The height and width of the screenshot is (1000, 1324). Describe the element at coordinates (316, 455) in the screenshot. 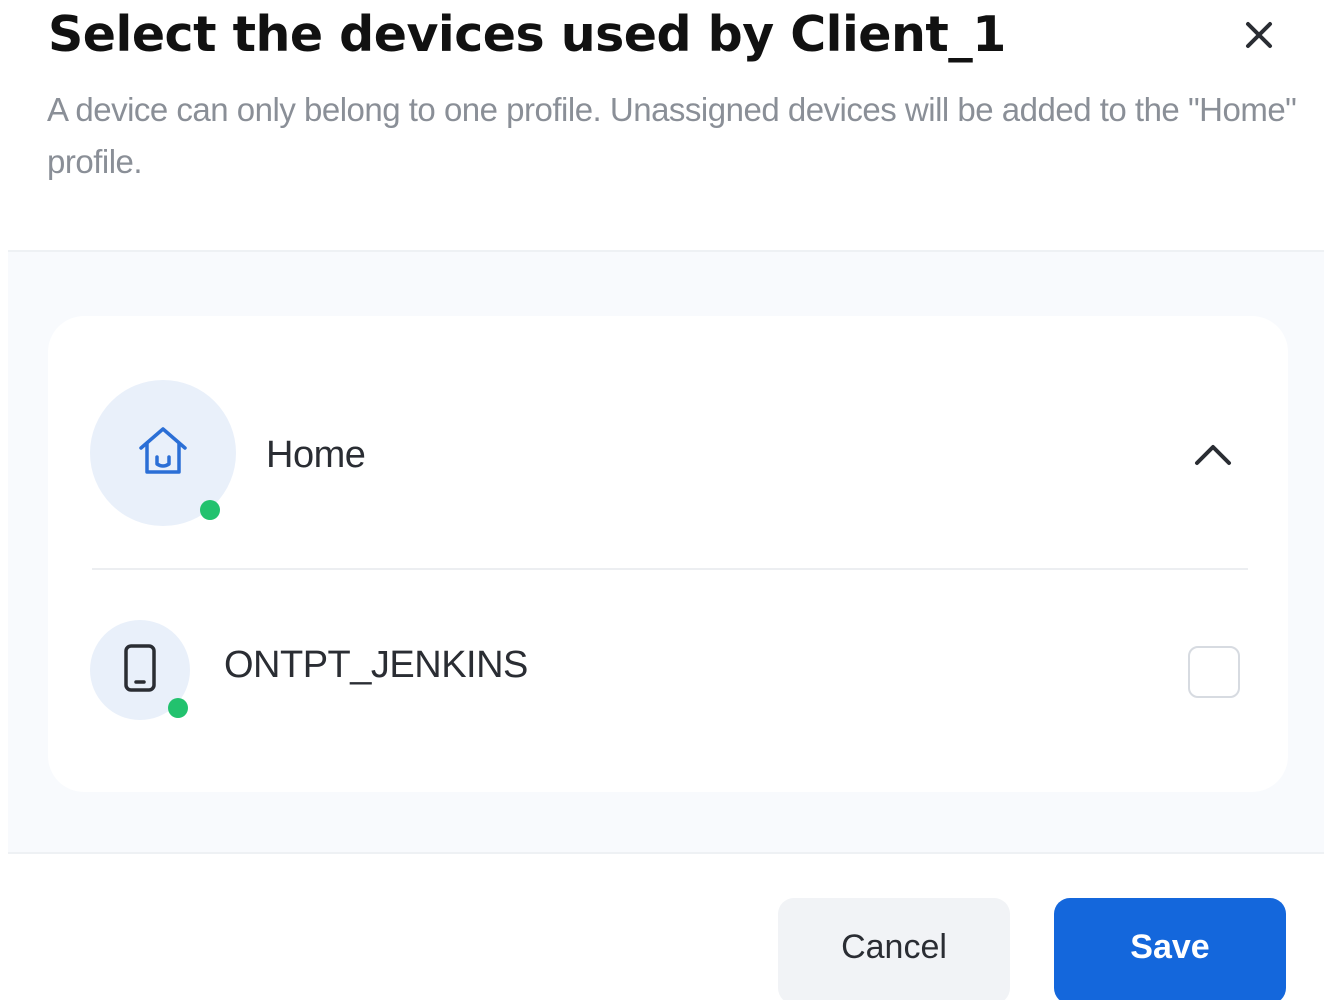

I see `profile-name: Home` at that location.